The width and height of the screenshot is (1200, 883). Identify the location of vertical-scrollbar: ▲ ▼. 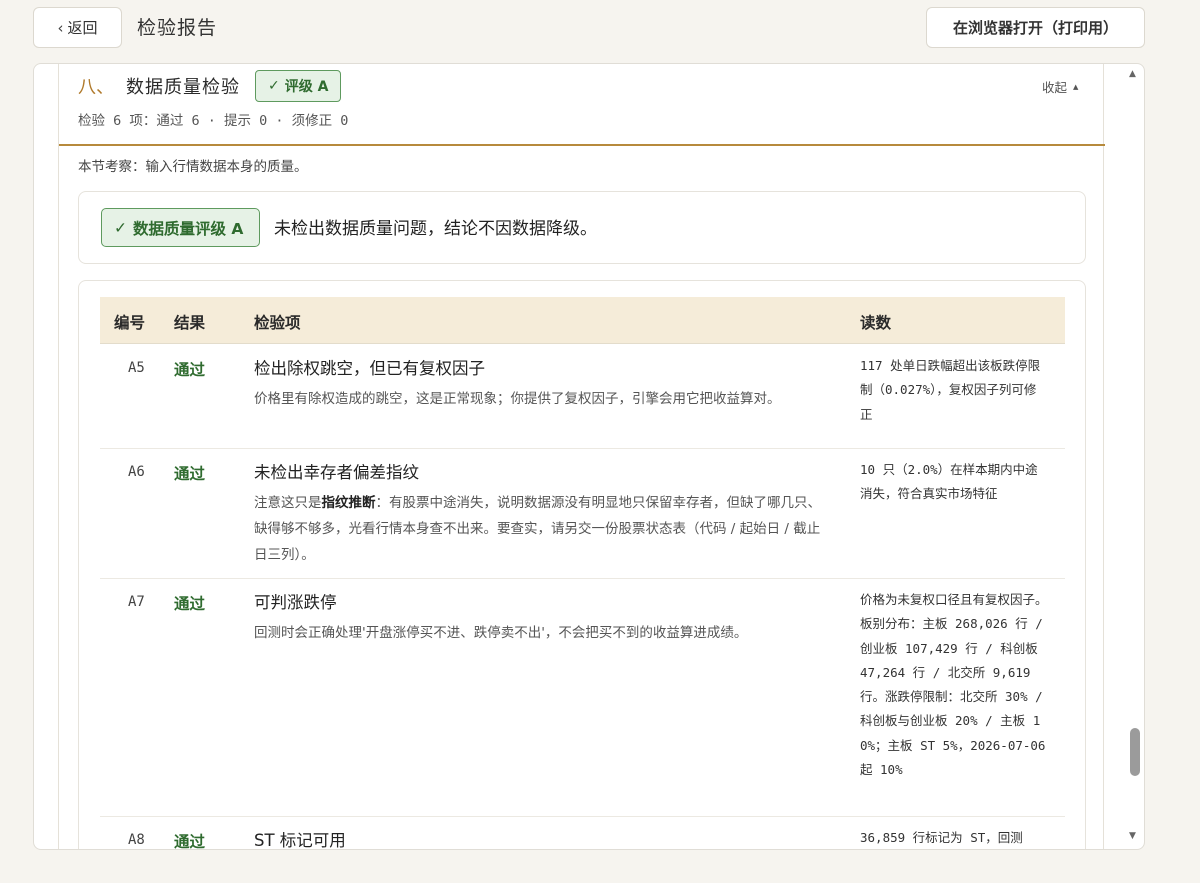
(1134, 456).